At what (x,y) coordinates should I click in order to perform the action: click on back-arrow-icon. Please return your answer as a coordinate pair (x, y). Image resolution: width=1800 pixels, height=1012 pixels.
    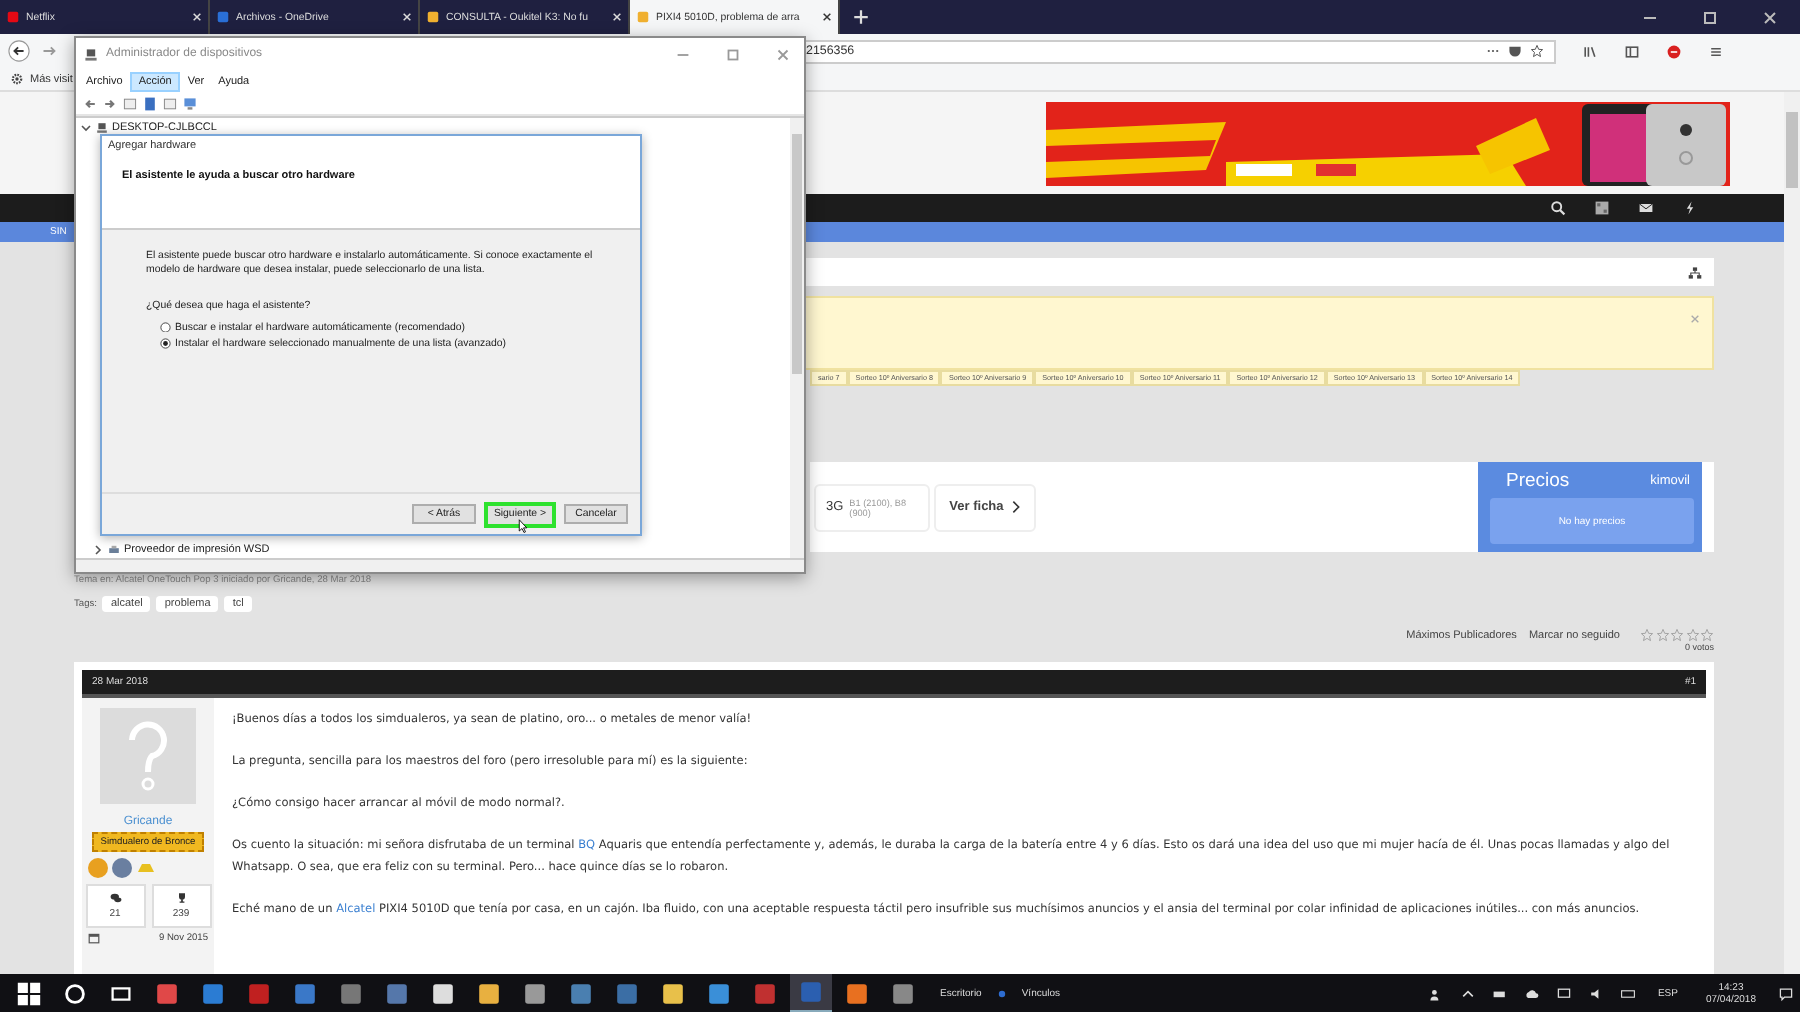
    Looking at the image, I should click on (90, 103).